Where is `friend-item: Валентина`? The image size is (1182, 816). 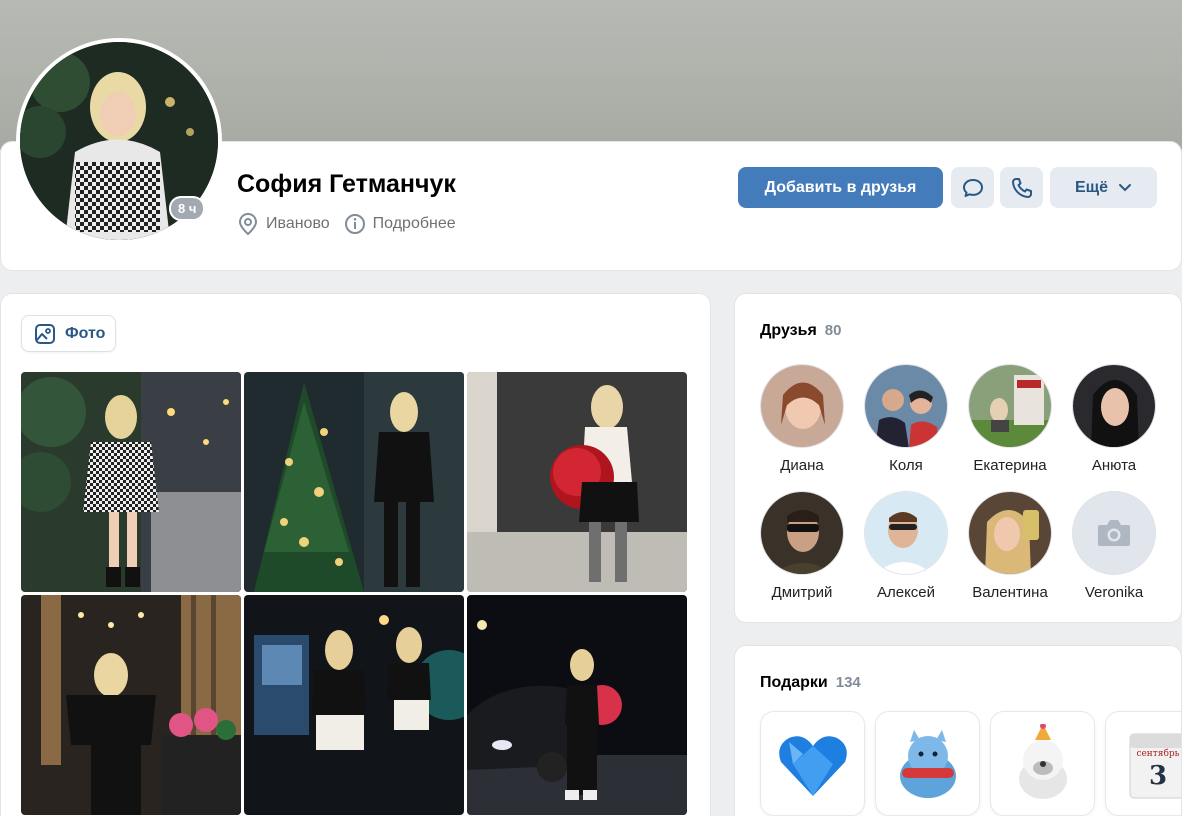
friend-item: Валентина is located at coordinates (1010, 546).